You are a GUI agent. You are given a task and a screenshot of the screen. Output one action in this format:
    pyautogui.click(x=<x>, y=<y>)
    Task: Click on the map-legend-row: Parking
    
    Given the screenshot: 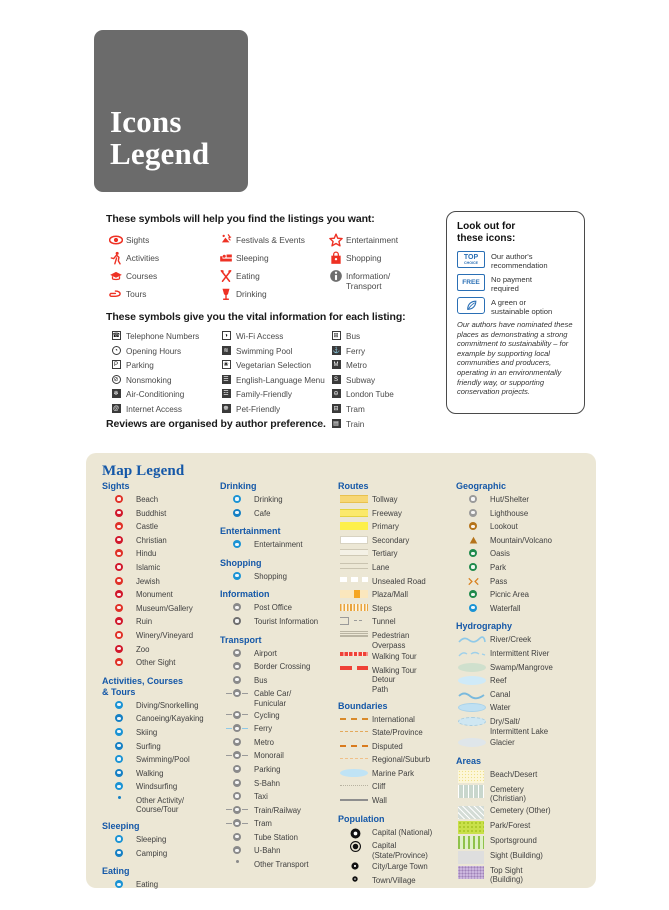 What is the action you would take?
    pyautogui.click(x=279, y=770)
    